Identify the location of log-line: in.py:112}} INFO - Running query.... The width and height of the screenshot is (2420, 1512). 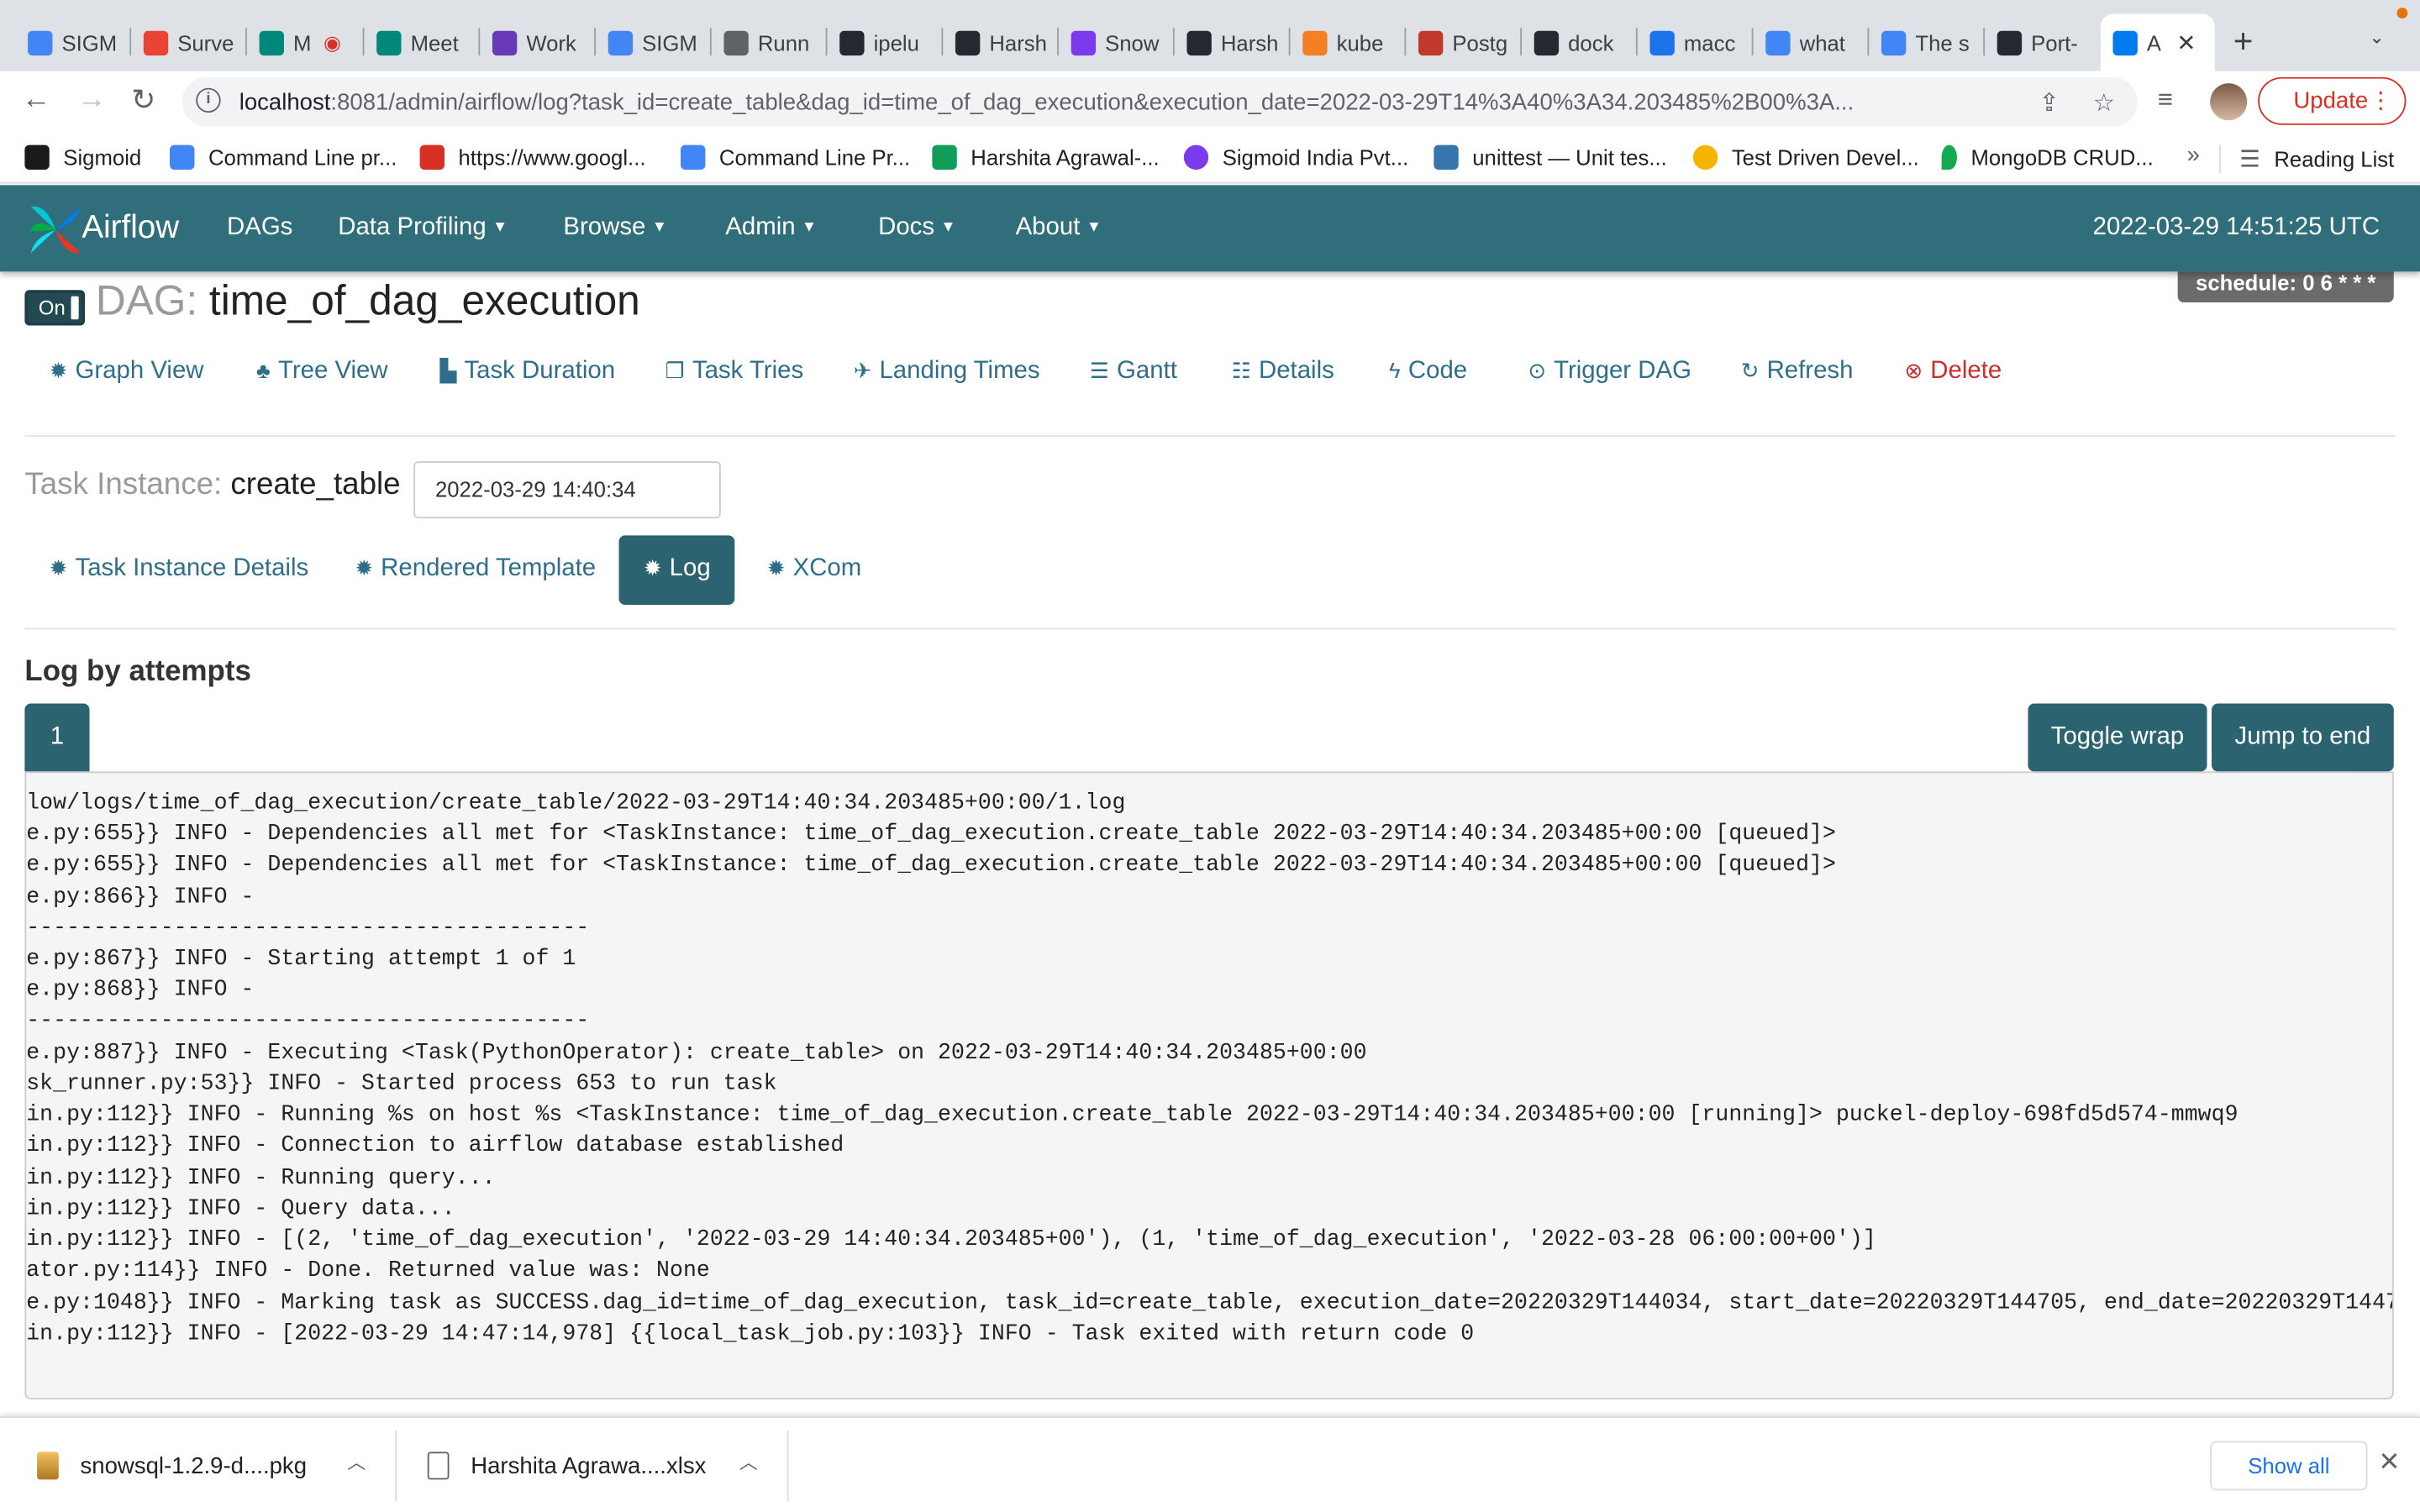
(261, 1178).